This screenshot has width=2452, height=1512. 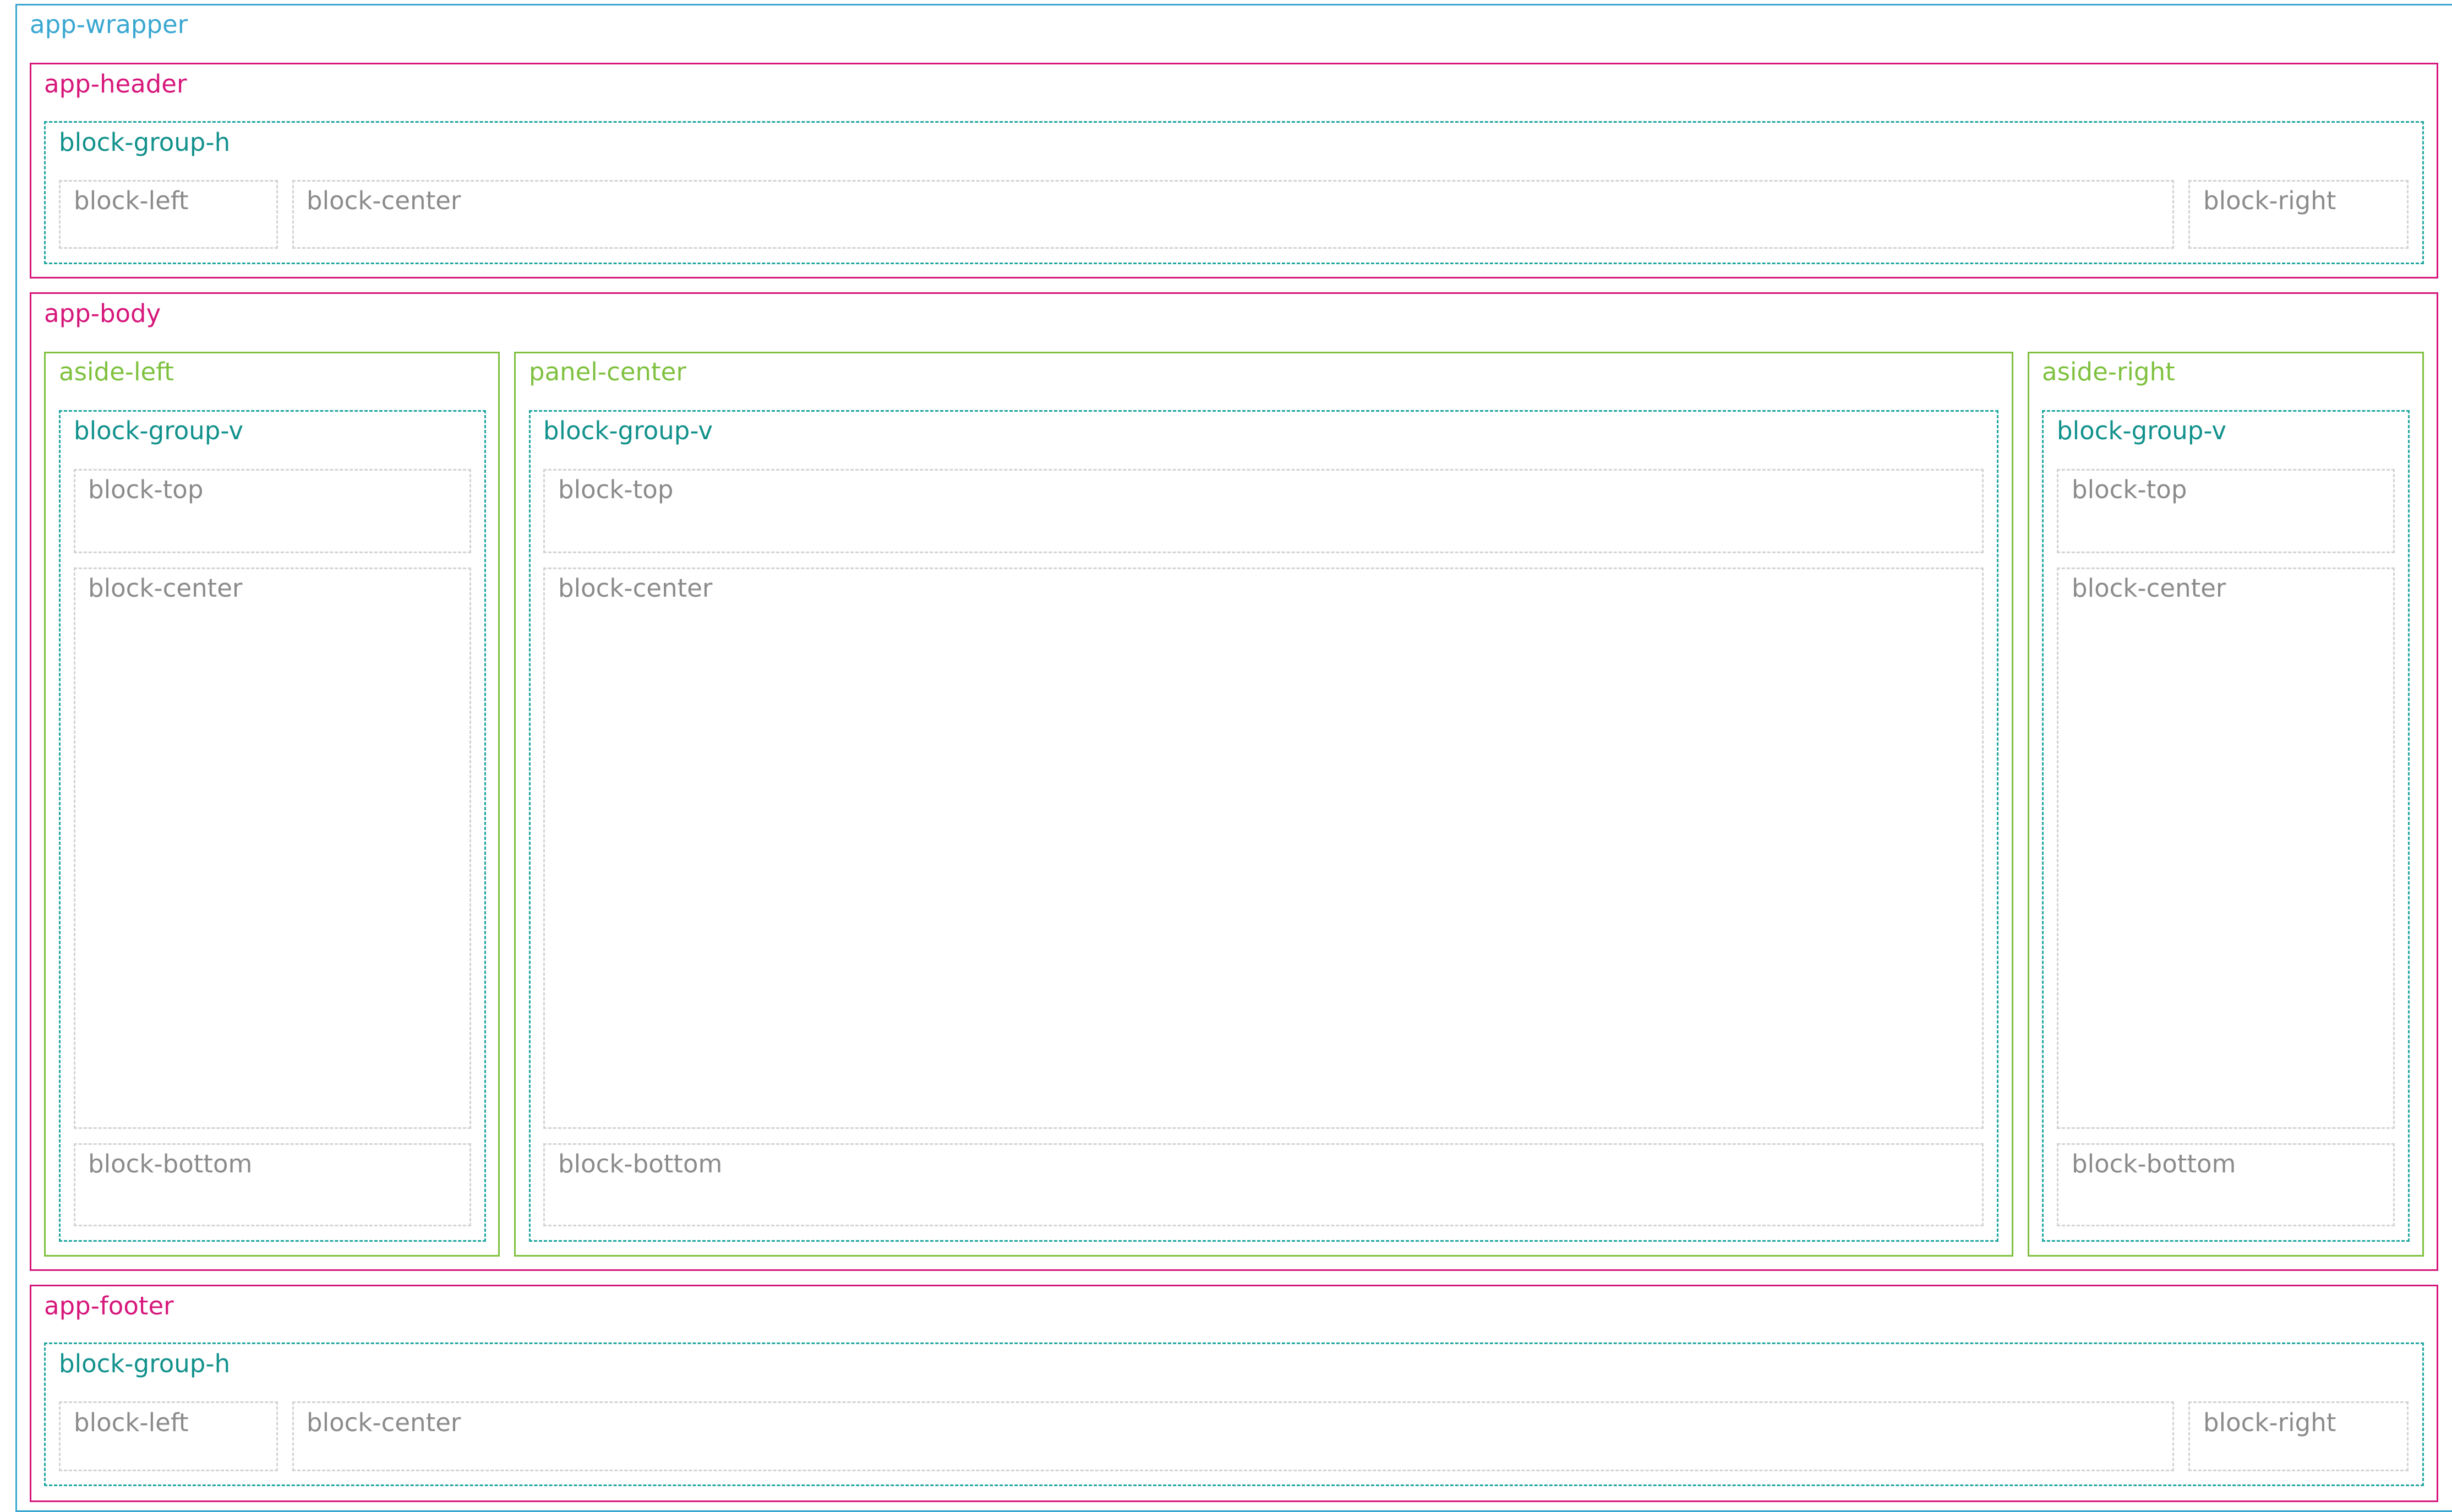 I want to click on footer-block-left-label: block-left, so click(x=131, y=1423).